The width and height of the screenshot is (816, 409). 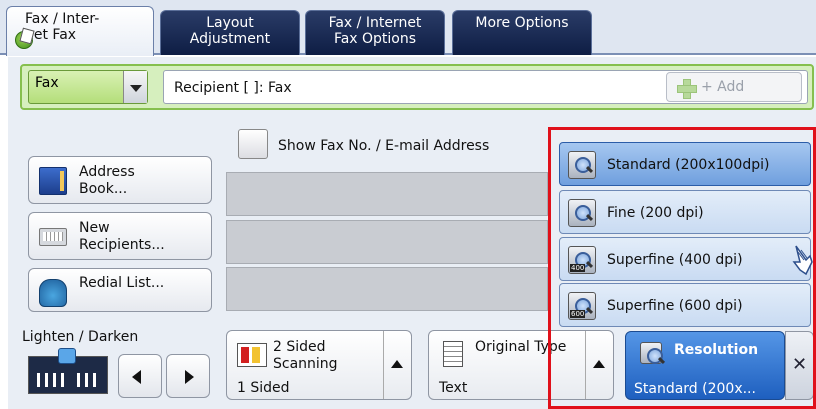 I want to click on two-sided-icon, so click(x=252, y=355).